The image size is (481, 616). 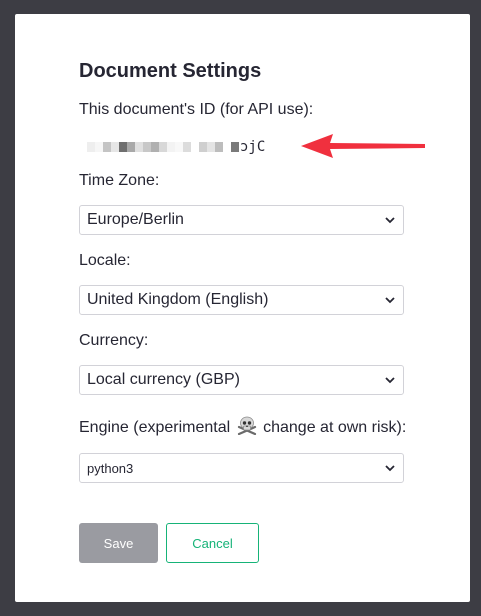 What do you see at coordinates (212, 543) in the screenshot?
I see `cancel-button: Cancel` at bounding box center [212, 543].